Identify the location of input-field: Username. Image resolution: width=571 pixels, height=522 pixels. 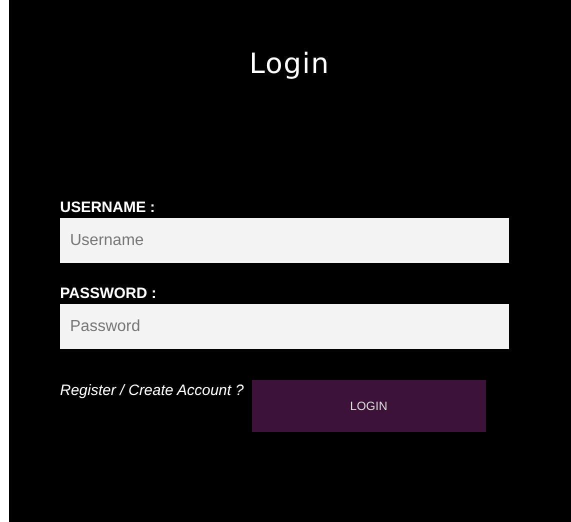
(284, 240).